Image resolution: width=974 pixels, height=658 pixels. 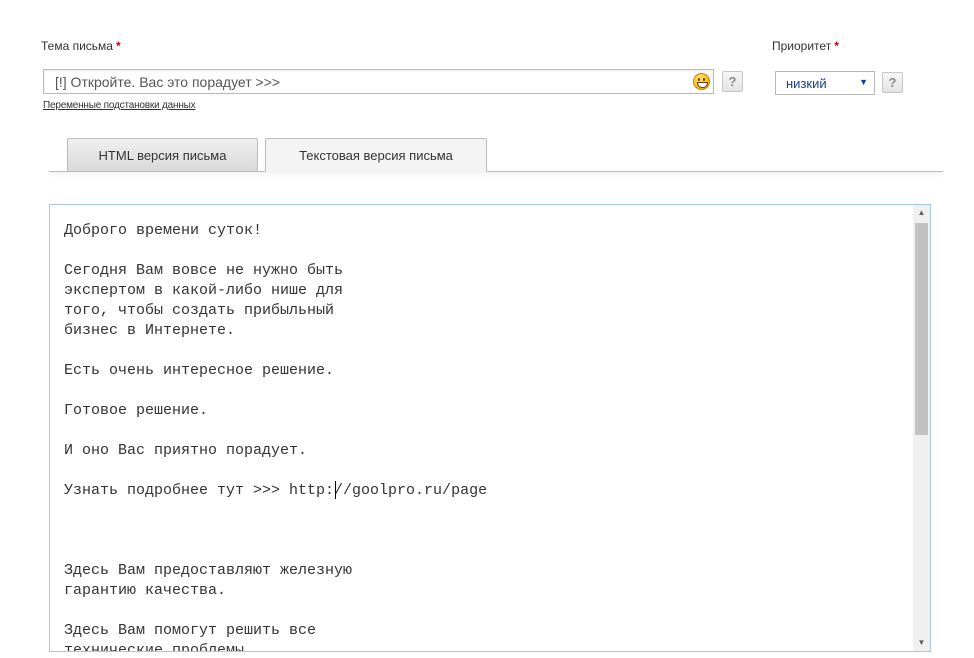 What do you see at coordinates (921, 329) in the screenshot?
I see `scroll-thumb` at bounding box center [921, 329].